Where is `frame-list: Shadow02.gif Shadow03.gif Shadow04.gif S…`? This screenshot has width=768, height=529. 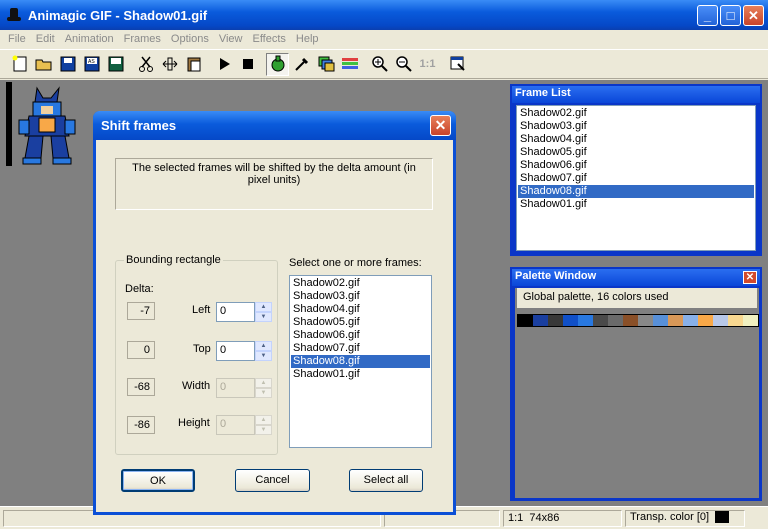
frame-list: Shadow02.gif Shadow03.gif Shadow04.gif S… is located at coordinates (636, 178).